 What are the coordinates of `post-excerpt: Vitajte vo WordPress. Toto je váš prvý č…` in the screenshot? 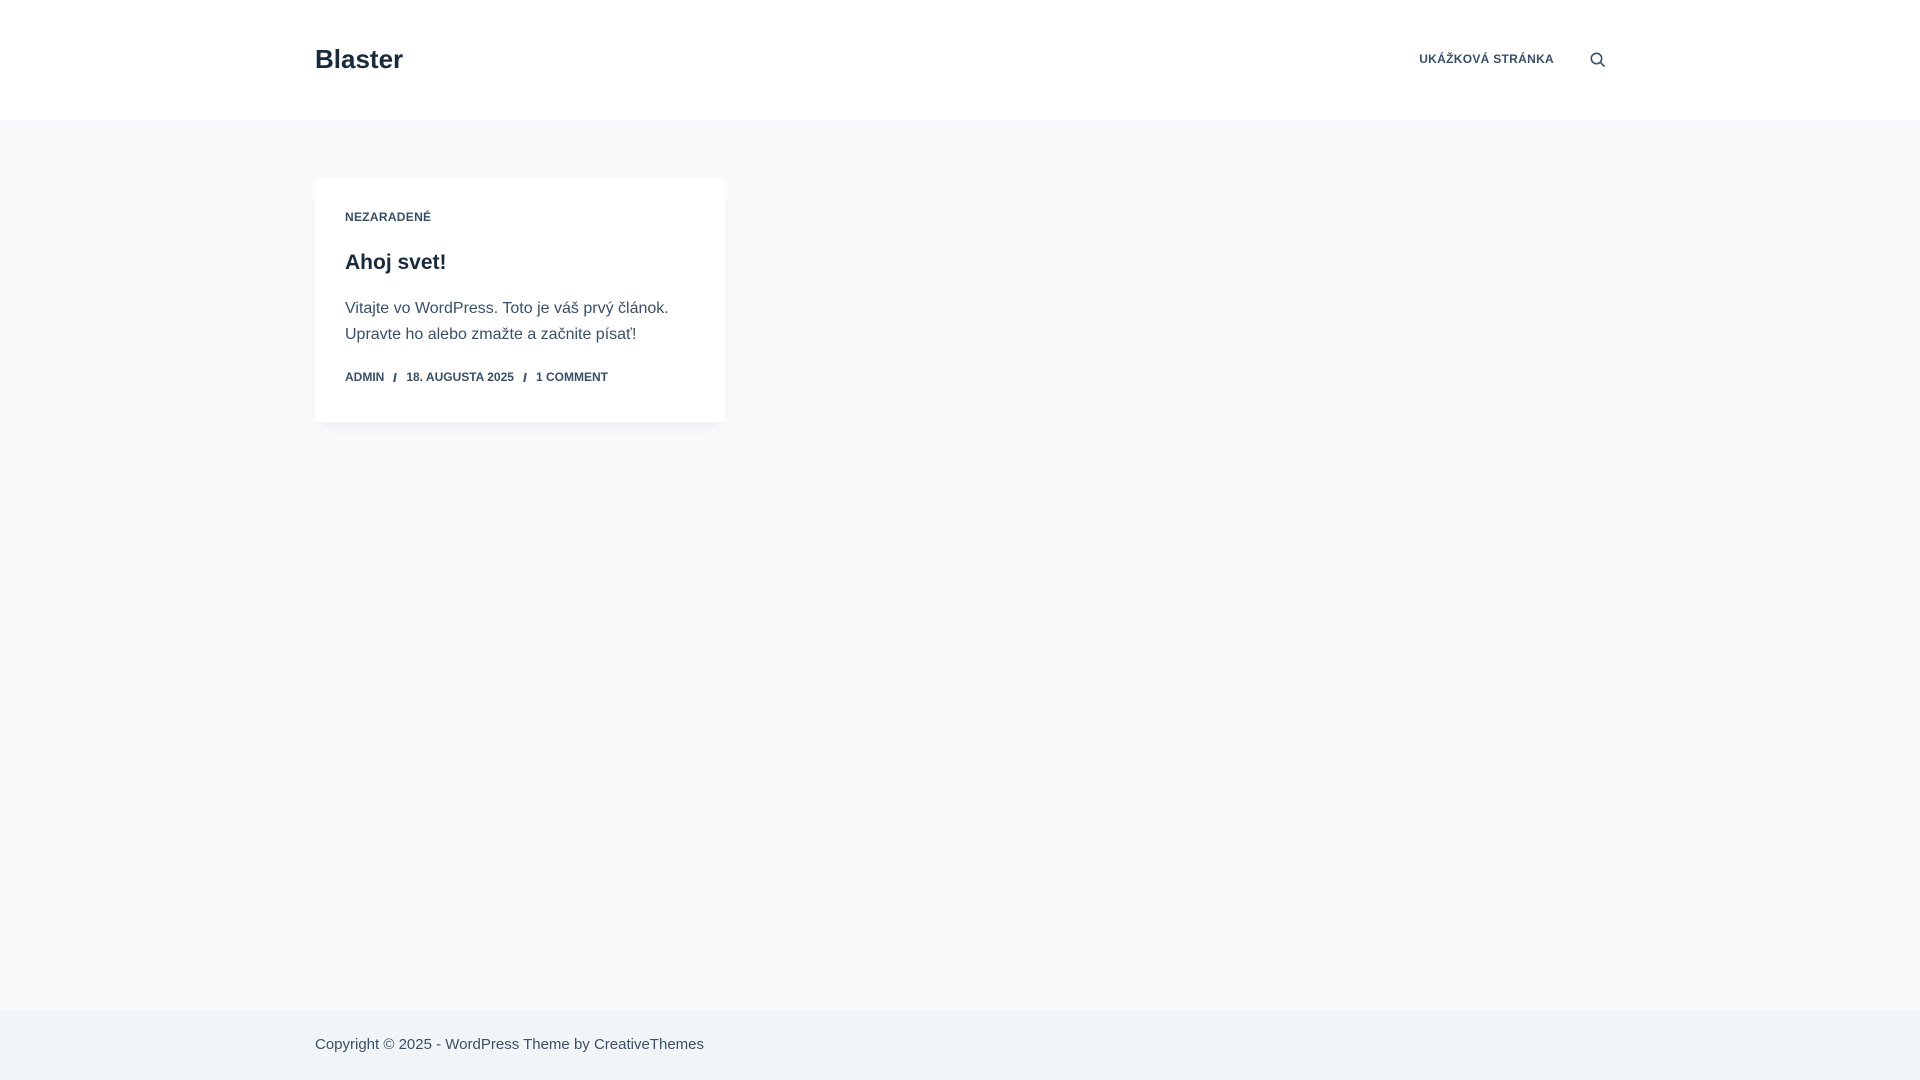 It's located at (507, 321).